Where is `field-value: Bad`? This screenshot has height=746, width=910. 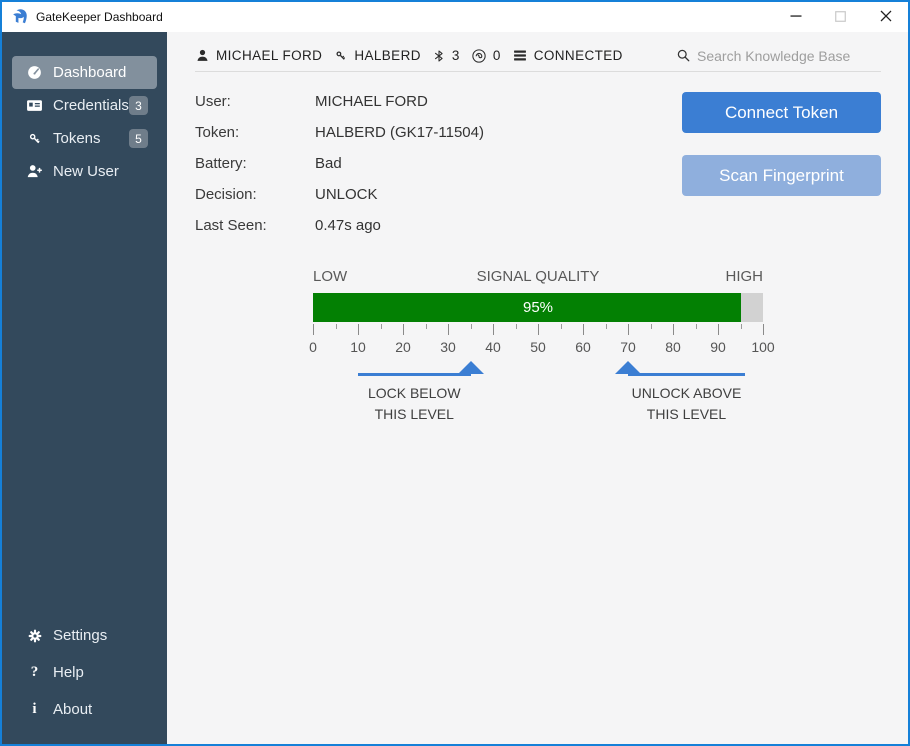
field-value: Bad is located at coordinates (328, 163).